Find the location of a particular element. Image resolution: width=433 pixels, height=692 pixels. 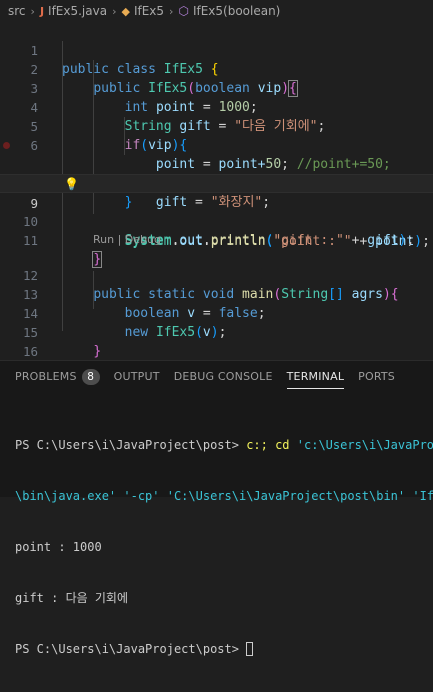

breadcrumb-method: ⬡ IfEx5(boolean) is located at coordinates (229, 11).